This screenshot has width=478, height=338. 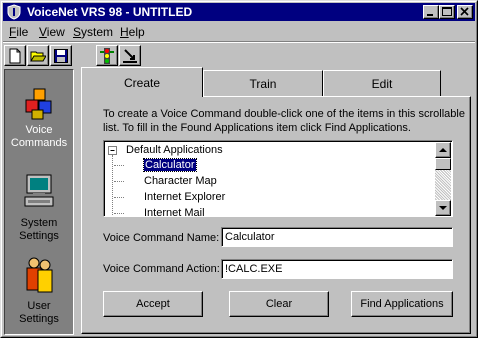 I want to click on app-shield-icon, so click(x=14, y=12).